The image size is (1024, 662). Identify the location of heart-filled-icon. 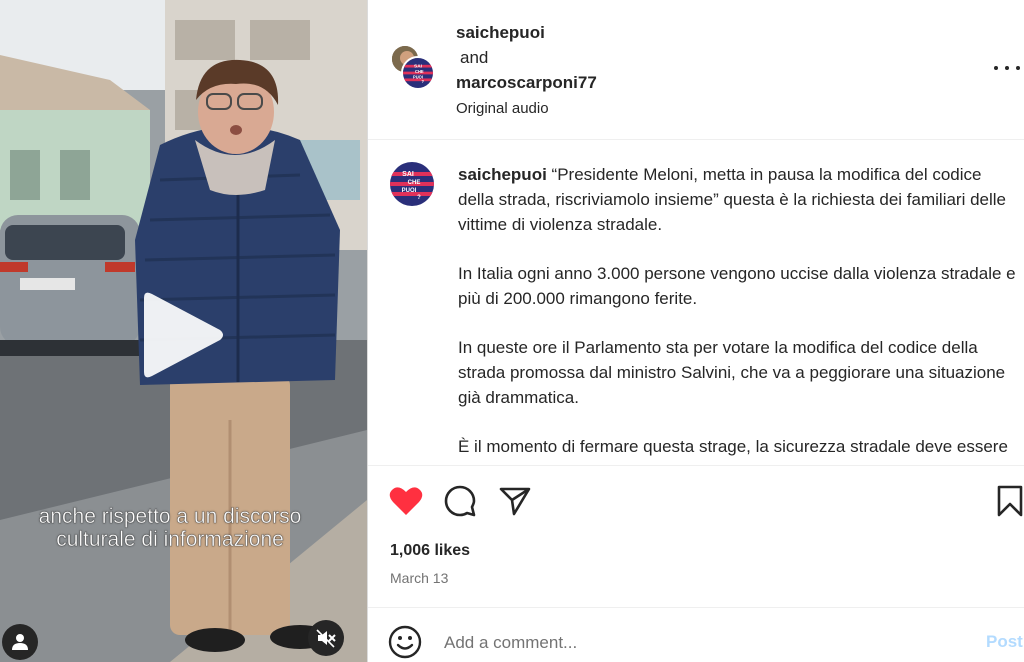
(406, 501).